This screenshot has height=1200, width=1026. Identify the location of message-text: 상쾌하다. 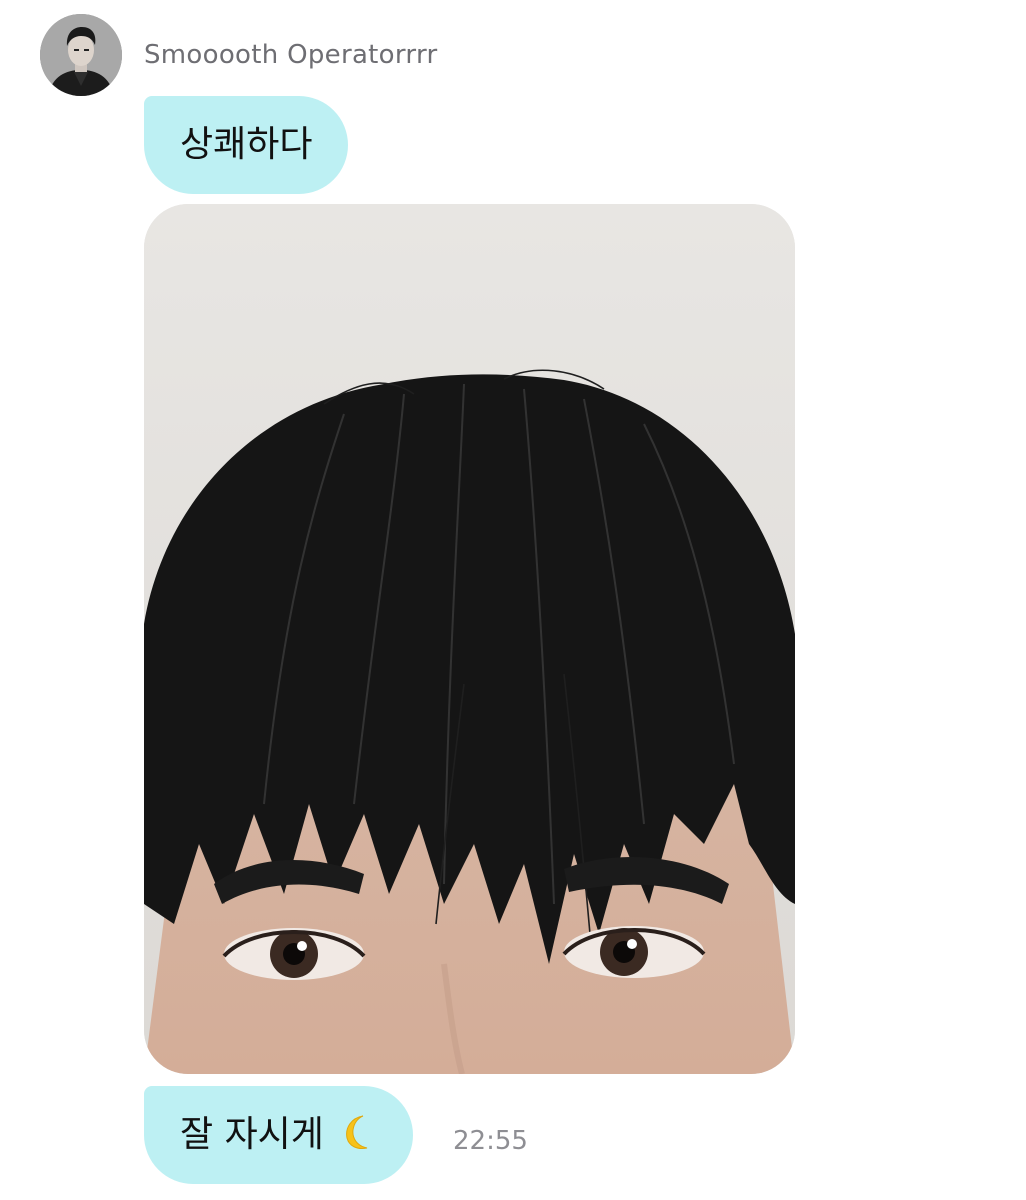
(246, 144).